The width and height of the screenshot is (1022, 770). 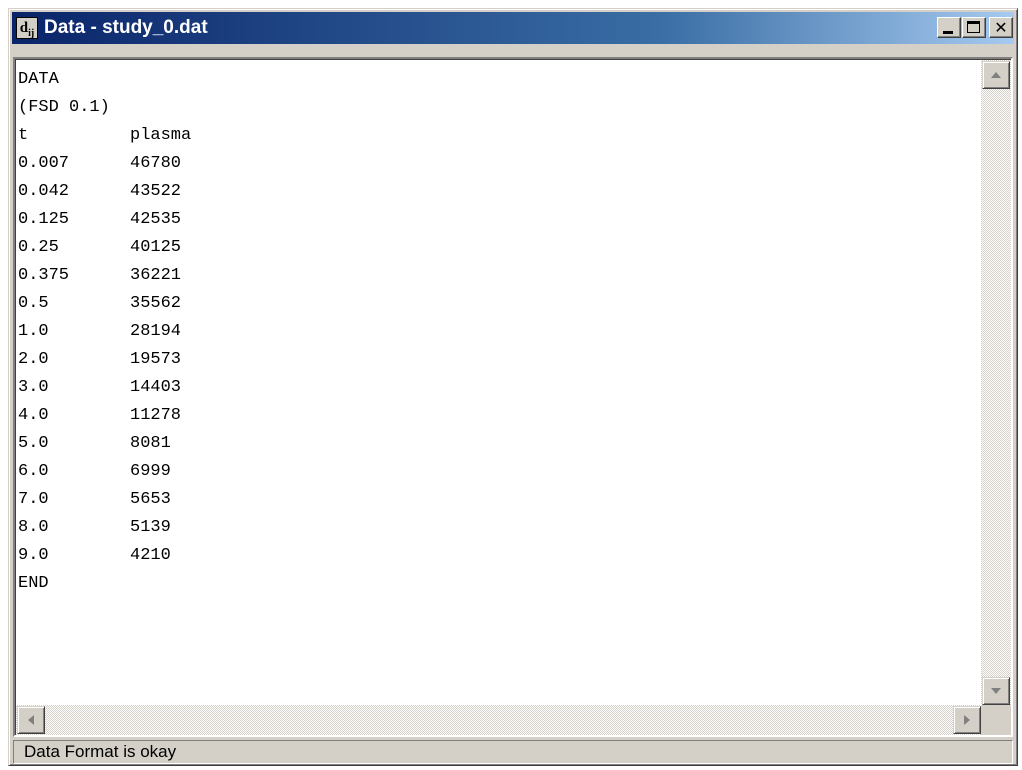 What do you see at coordinates (100, 751) in the screenshot?
I see `status-text: Data Format is okay` at bounding box center [100, 751].